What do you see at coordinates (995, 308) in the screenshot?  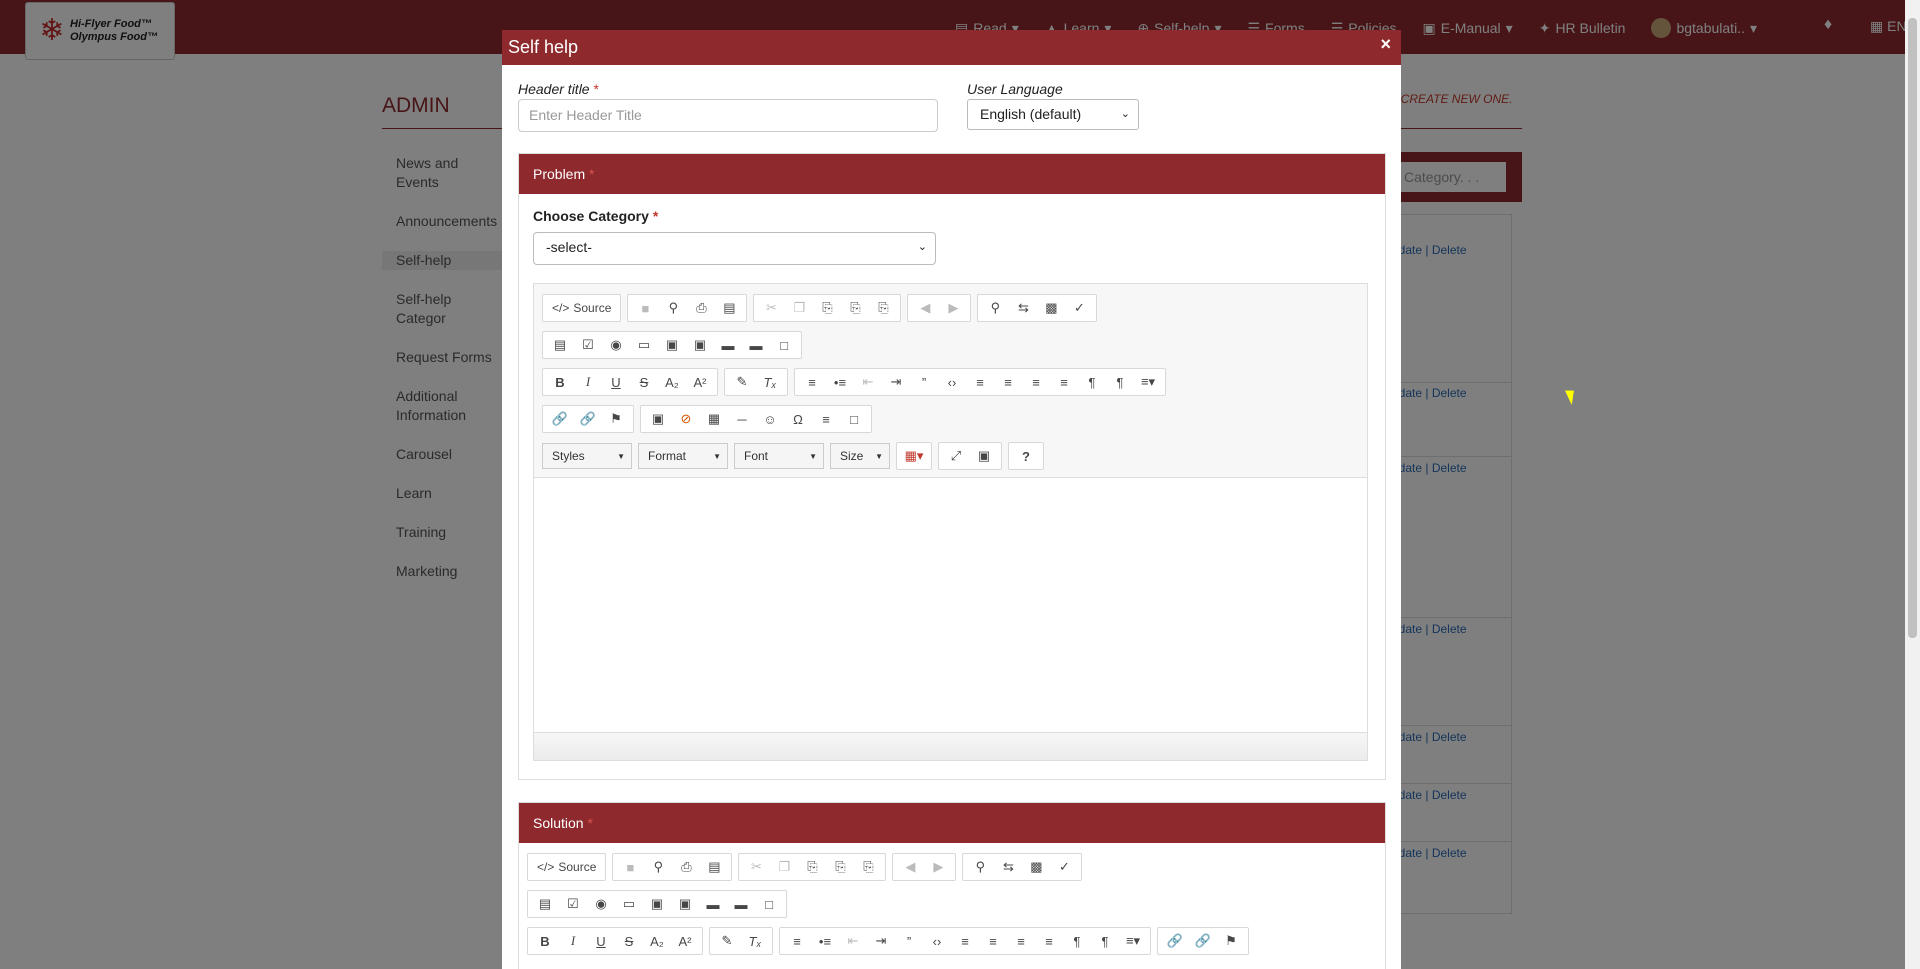 I see `find-icon: ⚲` at bounding box center [995, 308].